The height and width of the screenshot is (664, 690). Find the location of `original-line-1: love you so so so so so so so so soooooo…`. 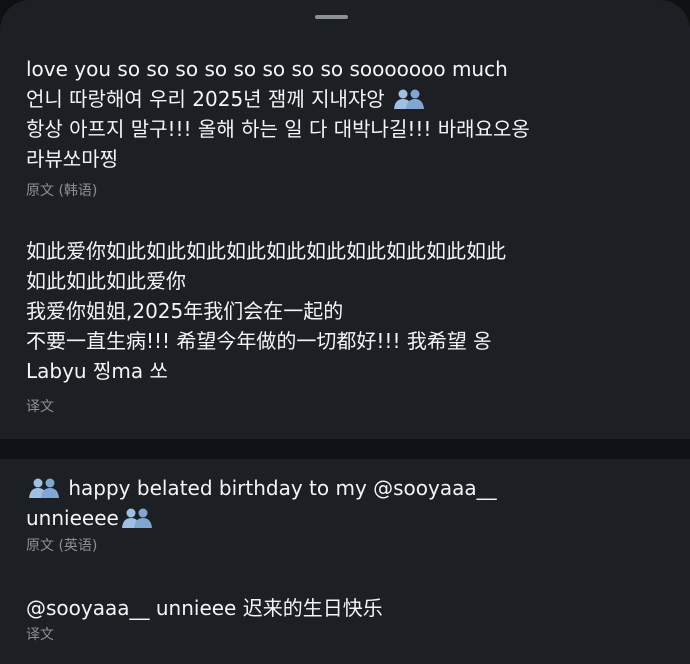

original-line-1: love you so so so so so so so so soooooo… is located at coordinates (267, 69).